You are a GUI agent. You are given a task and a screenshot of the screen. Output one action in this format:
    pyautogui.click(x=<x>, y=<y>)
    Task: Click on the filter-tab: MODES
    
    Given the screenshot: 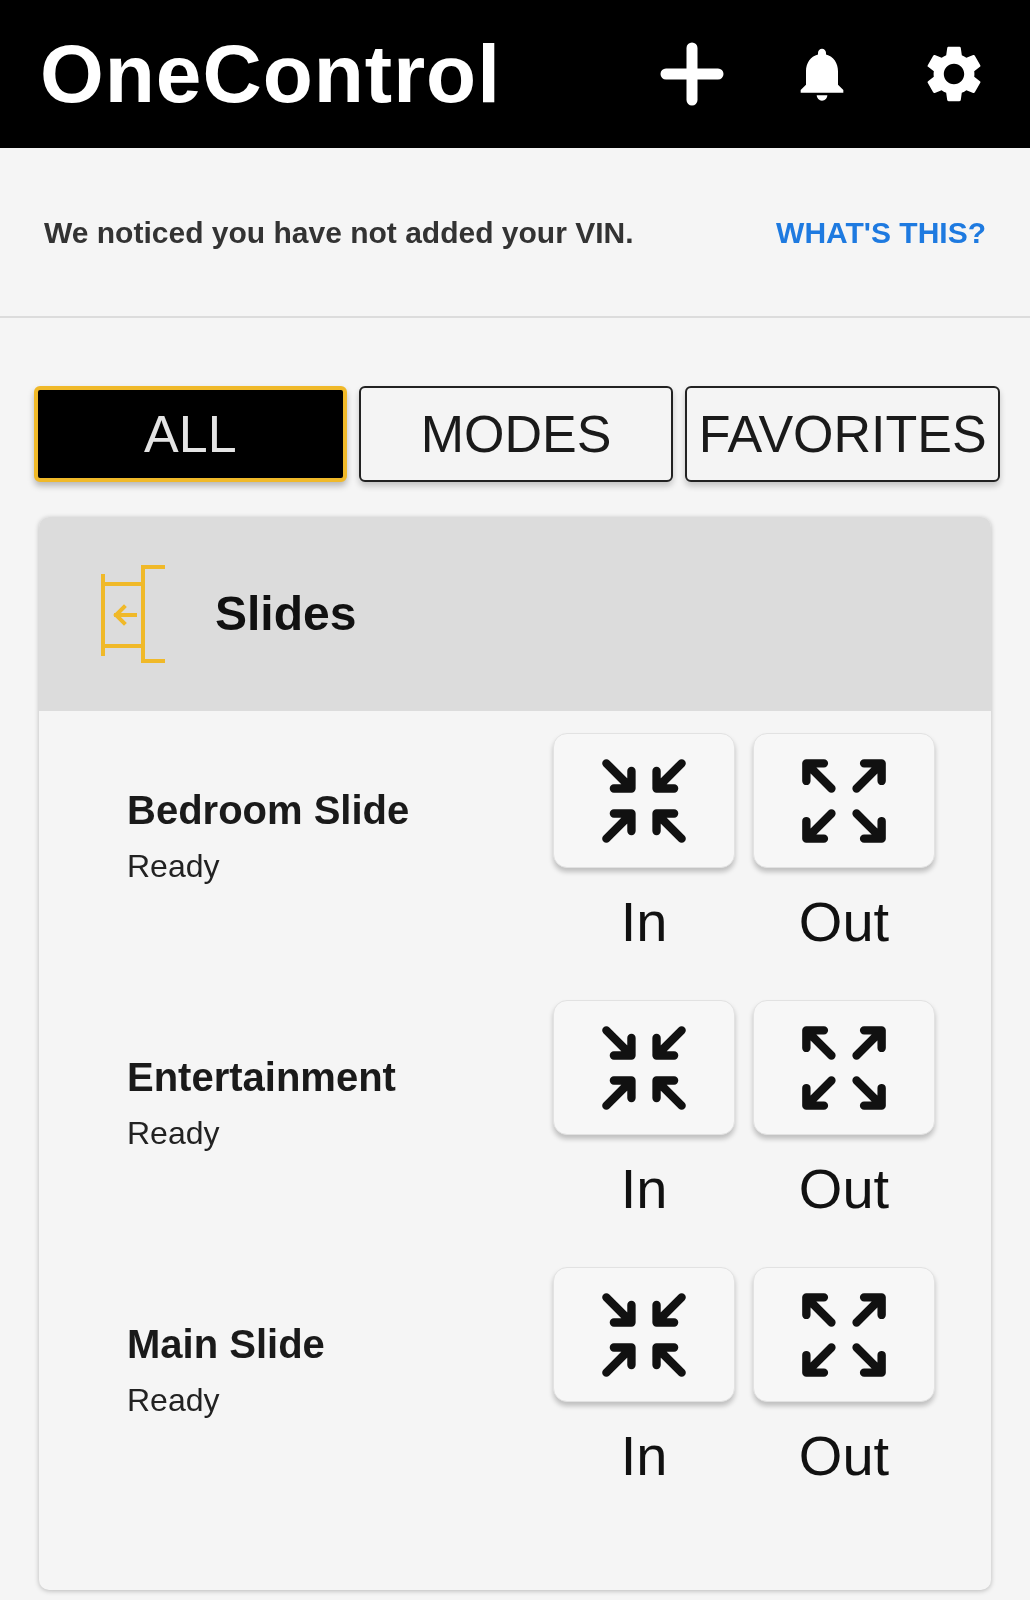 What is the action you would take?
    pyautogui.click(x=516, y=434)
    